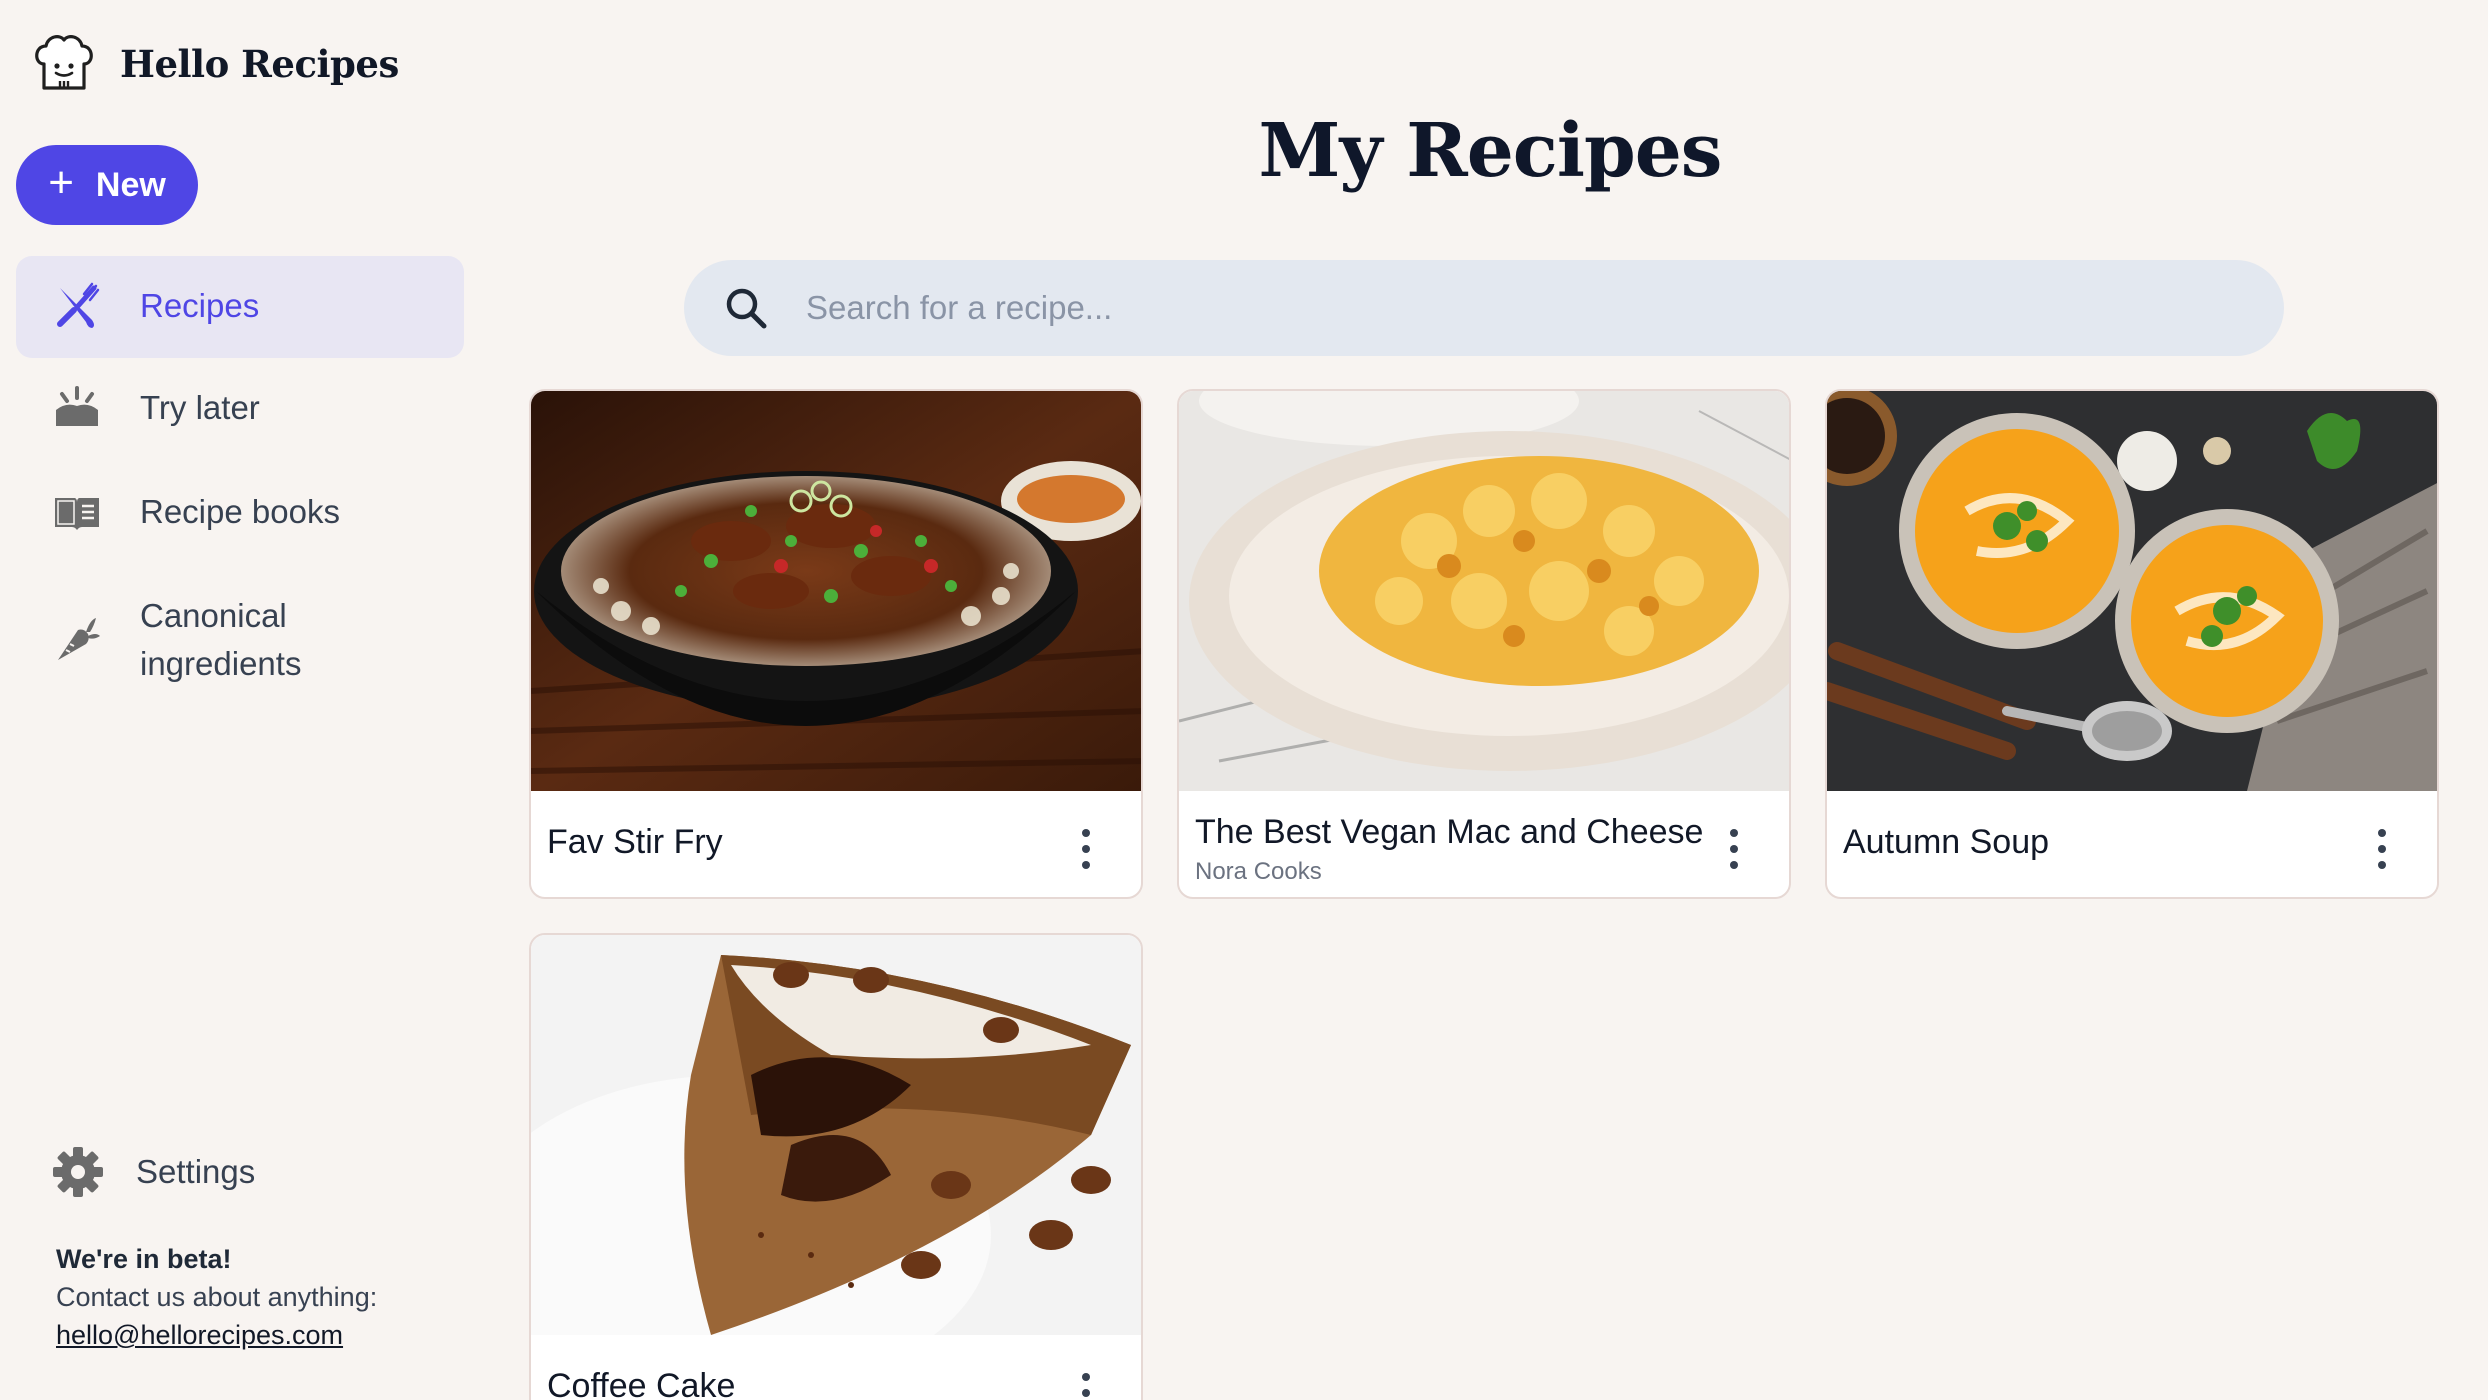  I want to click on recipe-card: Coffee Cake, so click(836, 1166).